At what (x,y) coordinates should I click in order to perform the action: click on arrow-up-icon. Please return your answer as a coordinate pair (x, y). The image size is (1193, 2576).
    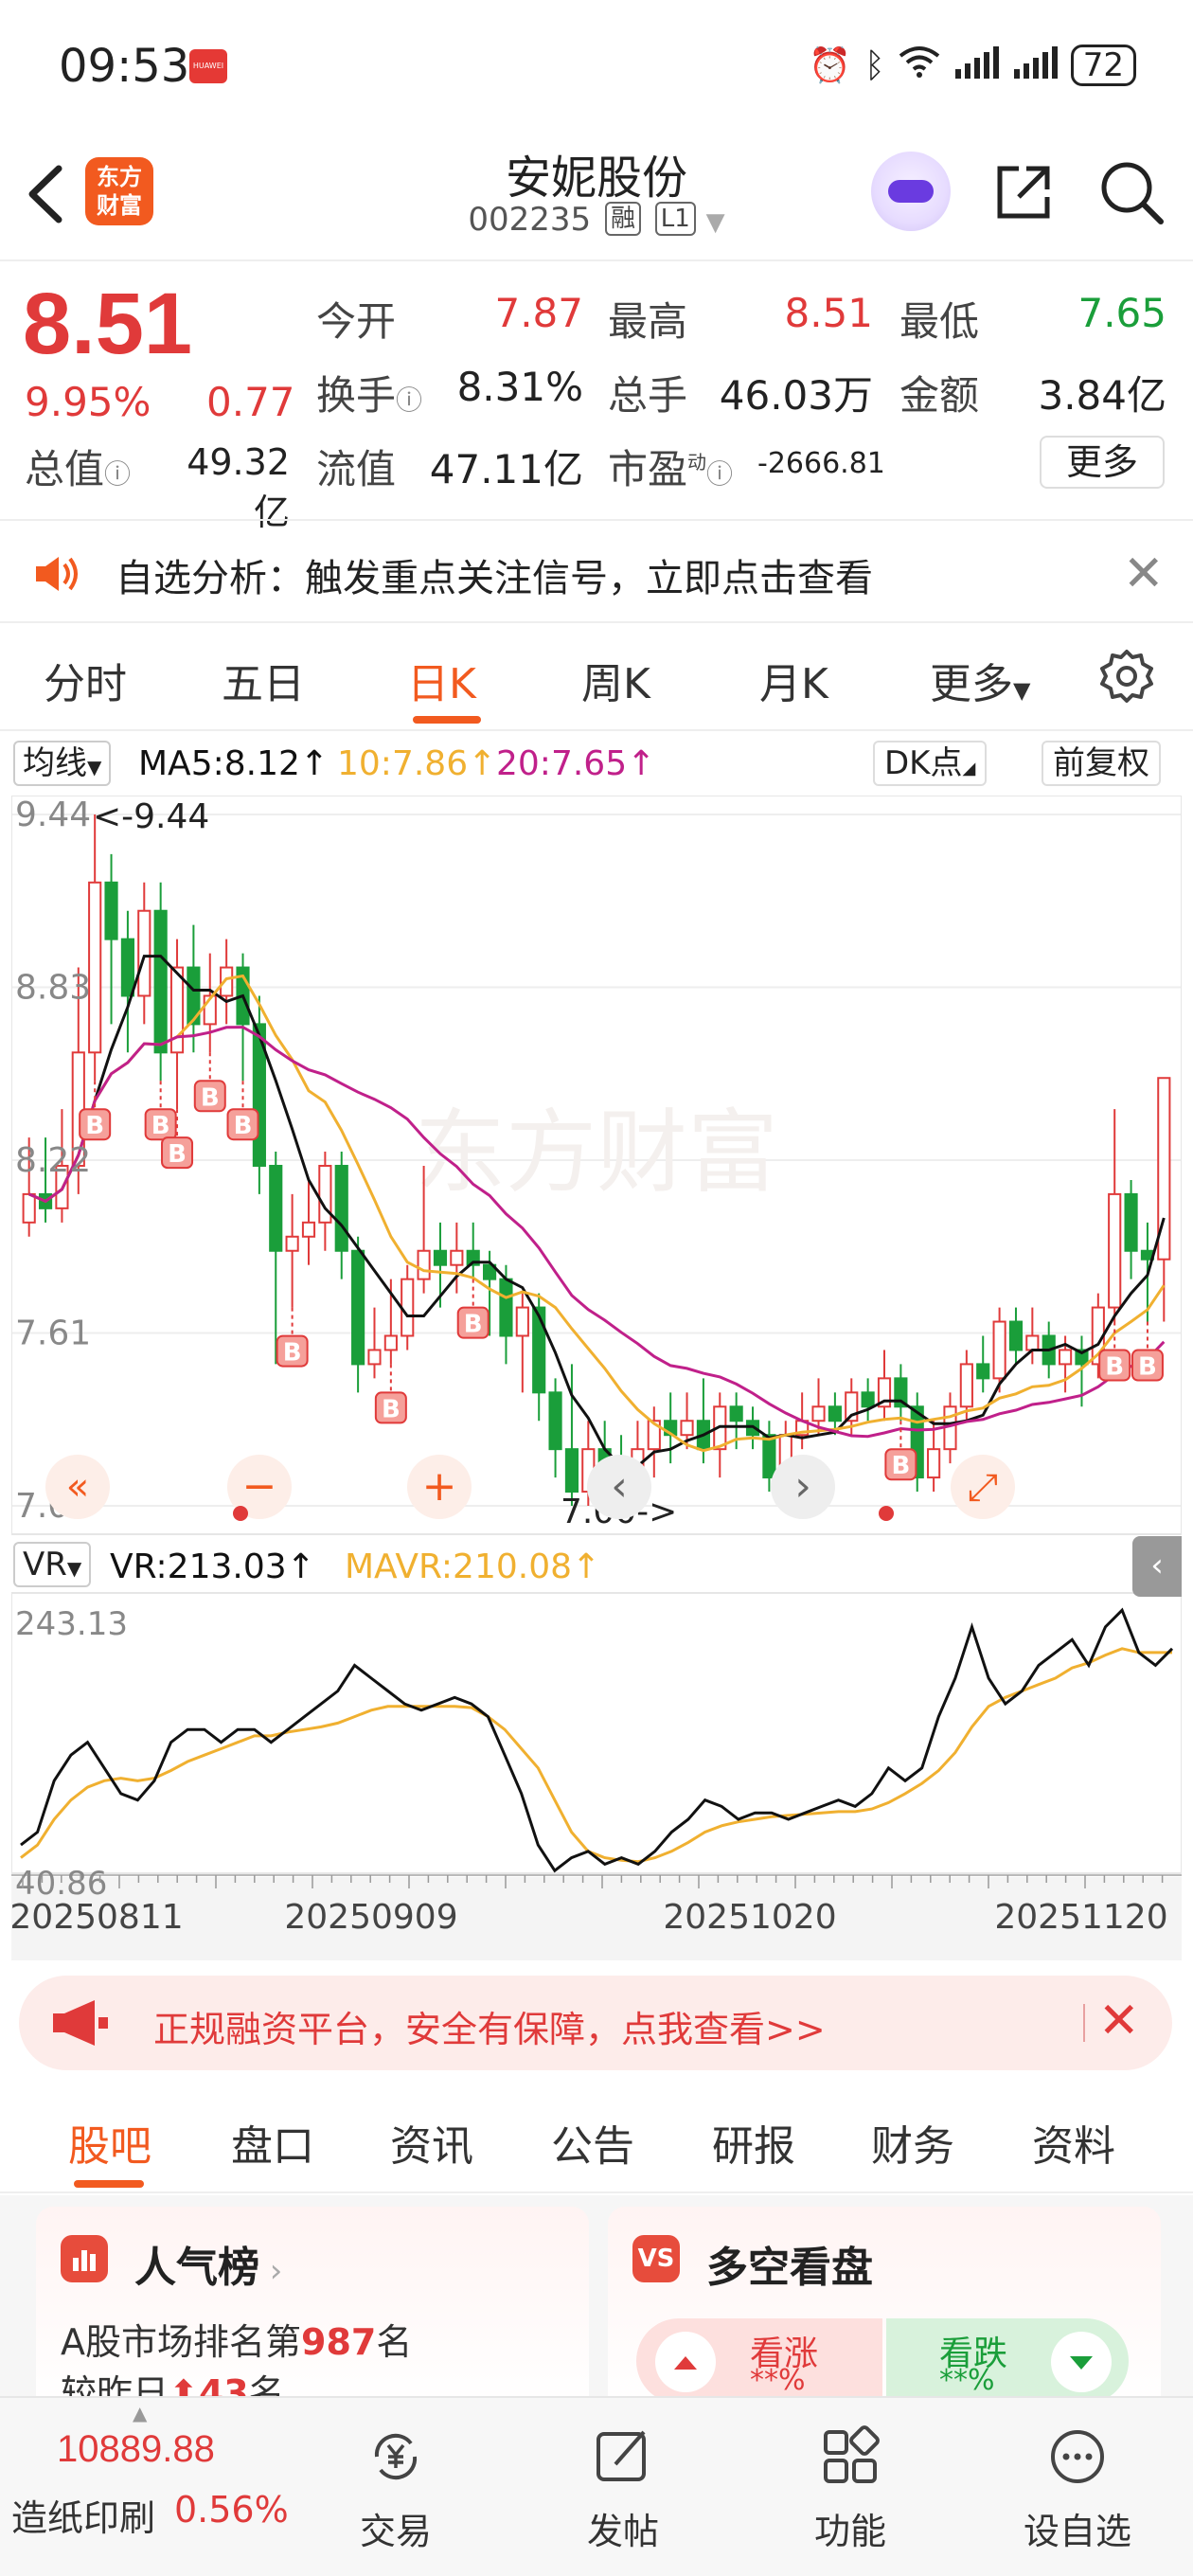
    Looking at the image, I should click on (685, 2362).